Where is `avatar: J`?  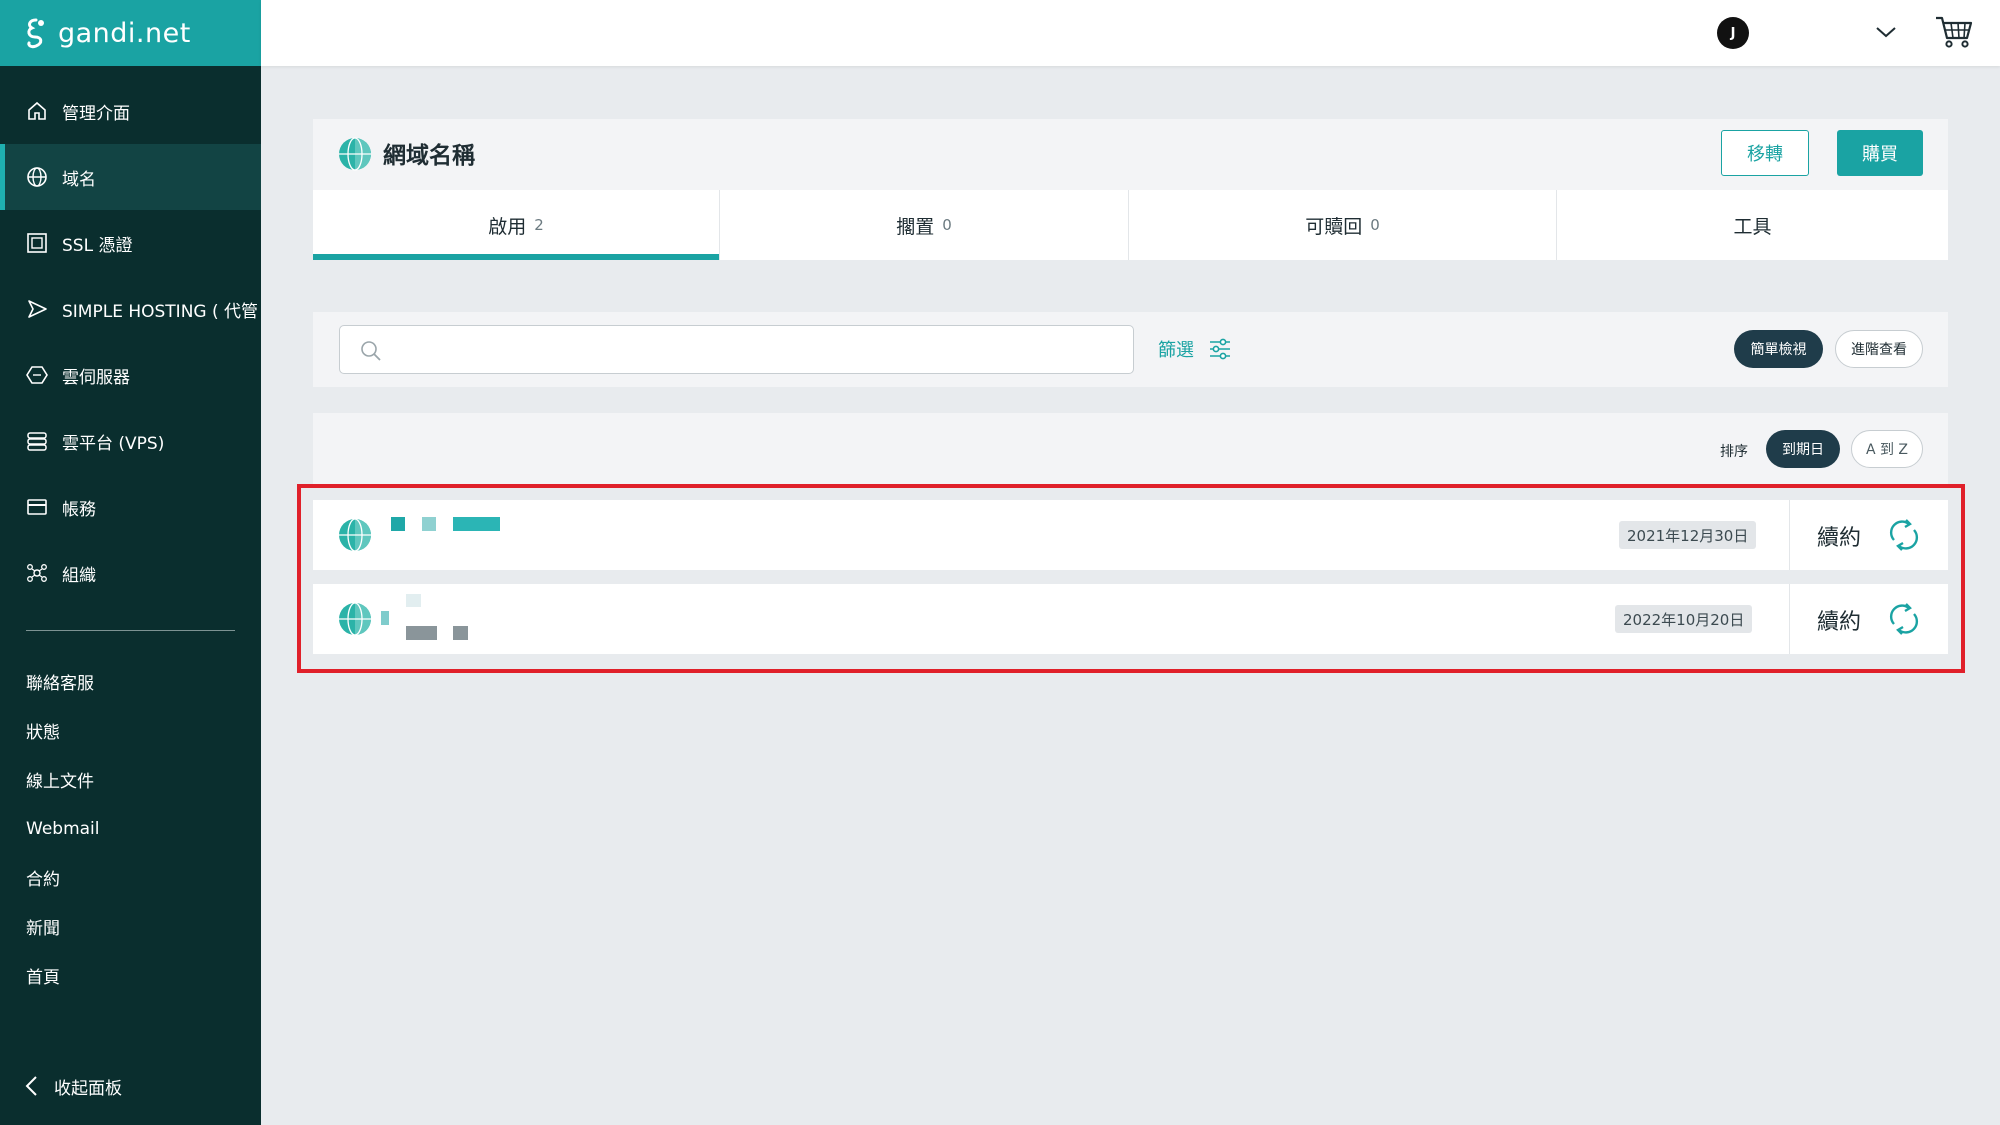 avatar: J is located at coordinates (1733, 33).